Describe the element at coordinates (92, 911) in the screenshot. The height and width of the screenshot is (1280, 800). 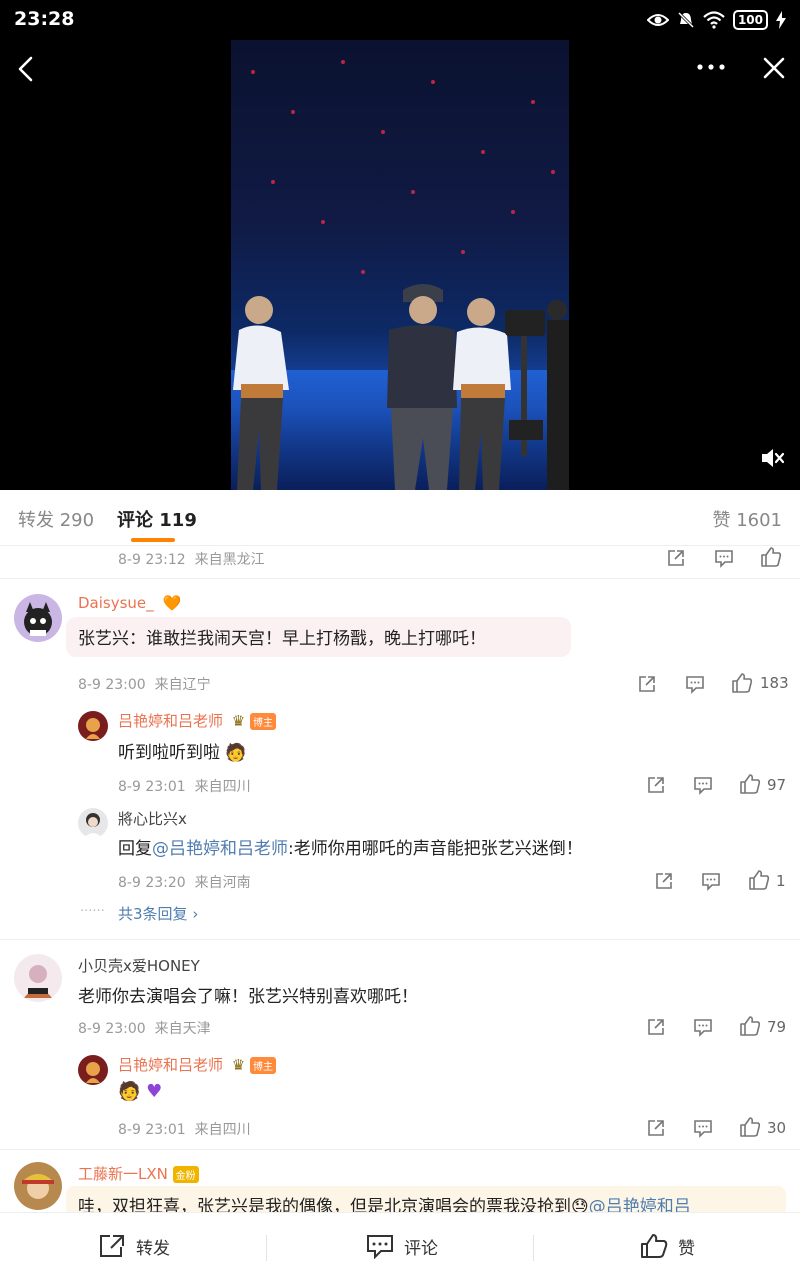
I see `ellipsis-icon: ······` at that location.